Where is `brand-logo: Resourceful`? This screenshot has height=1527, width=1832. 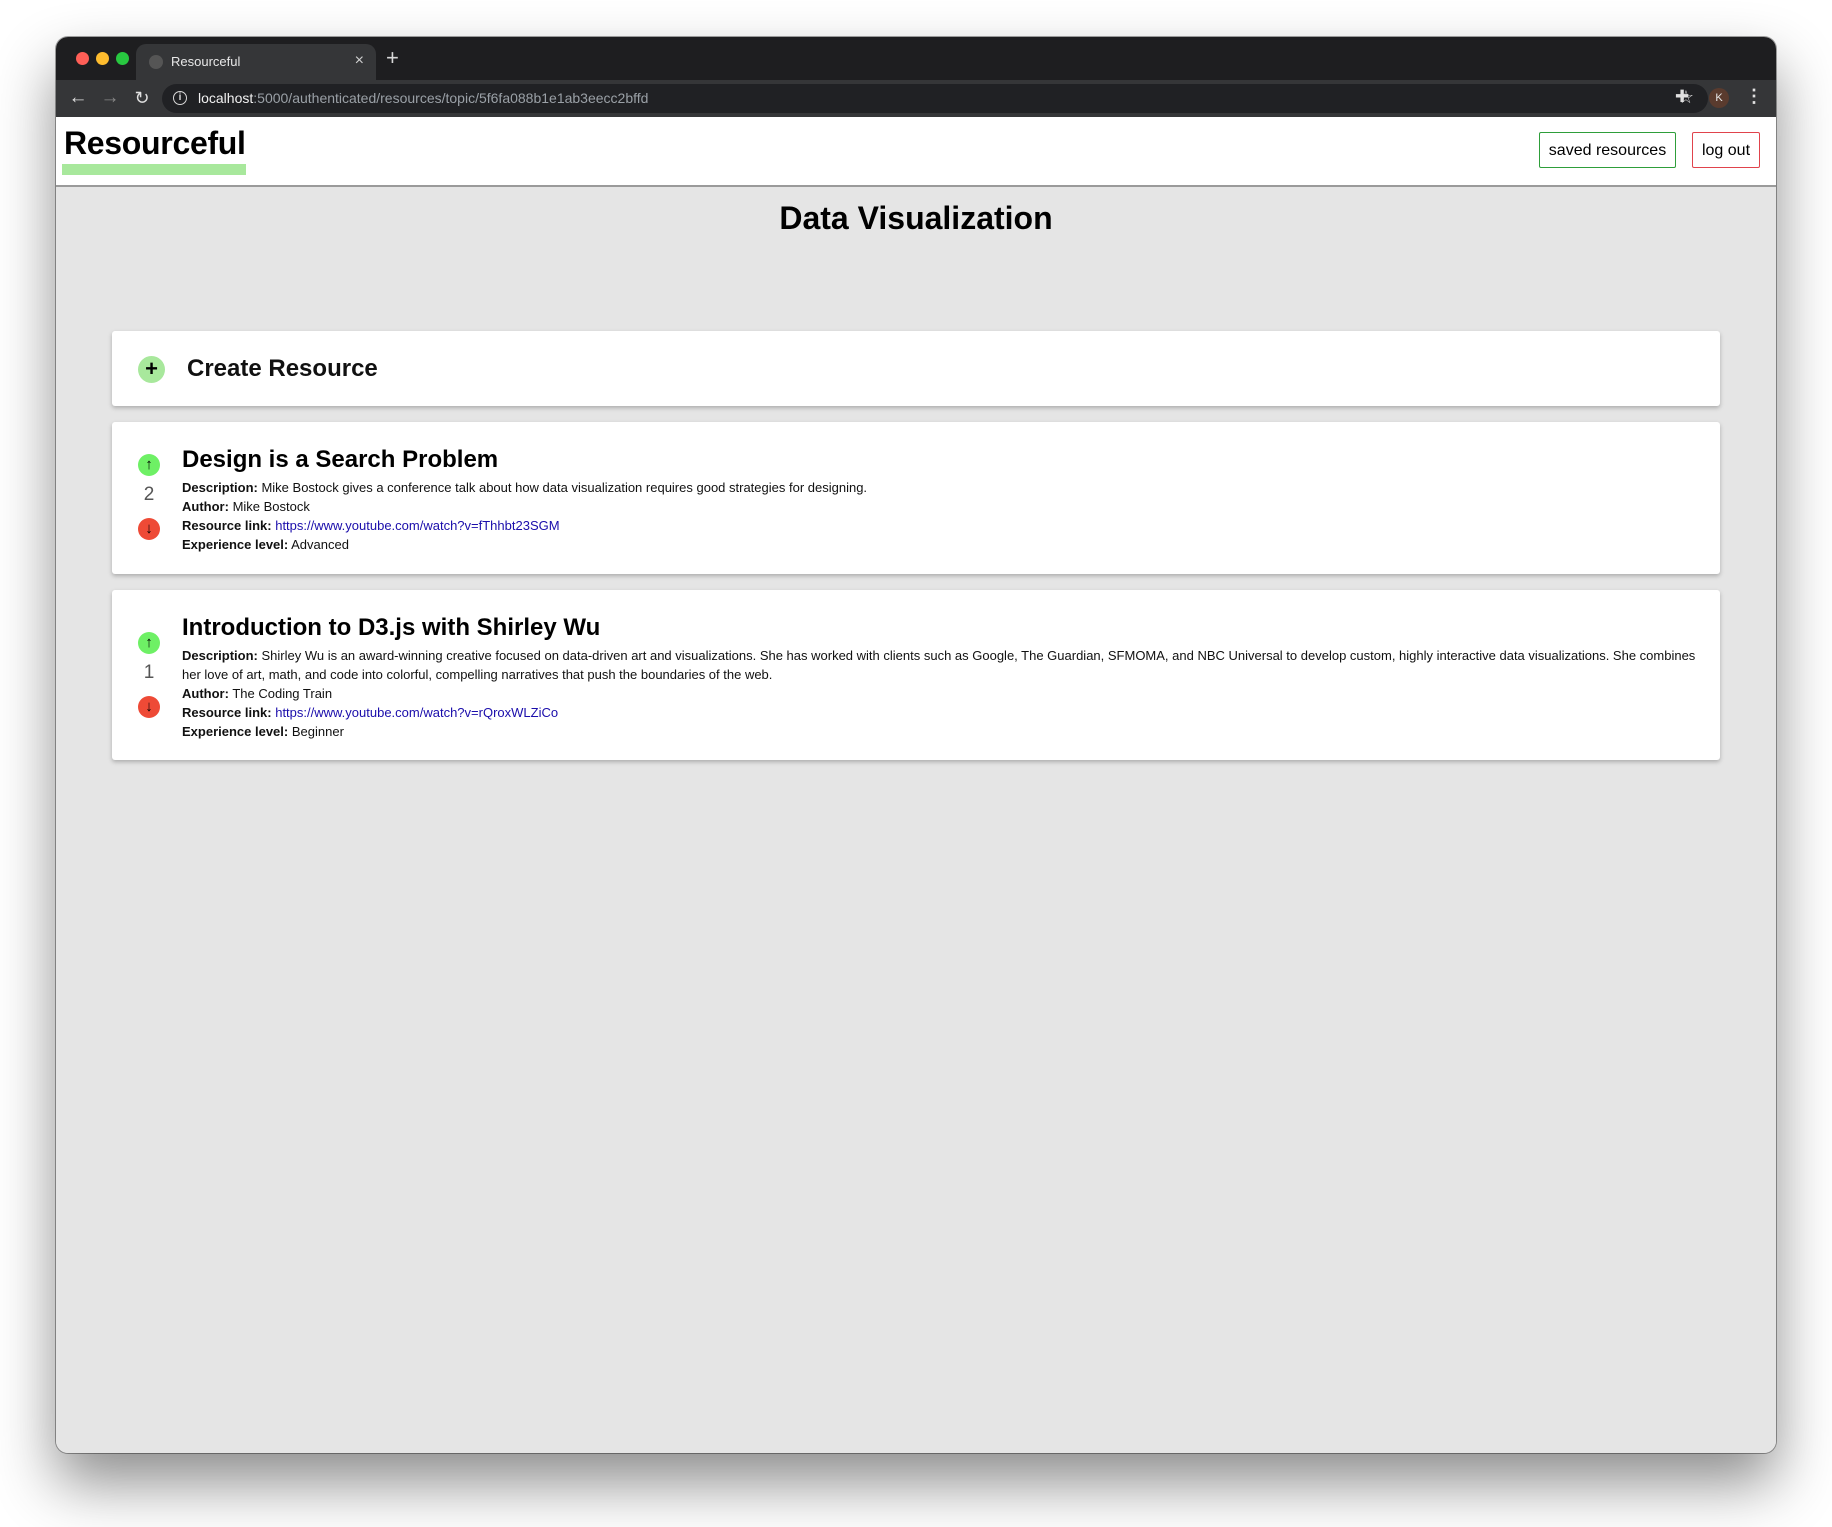
brand-logo: Resourceful is located at coordinates (155, 143).